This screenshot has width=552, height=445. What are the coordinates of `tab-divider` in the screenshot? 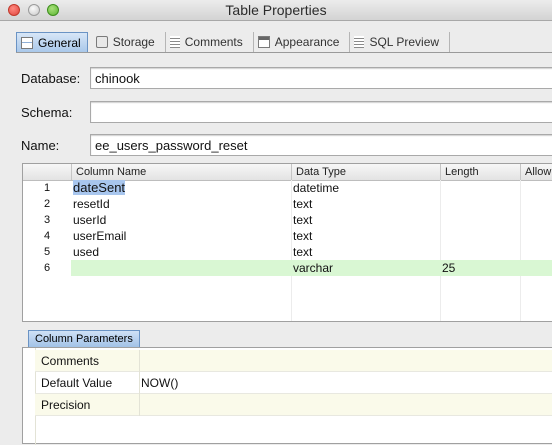 It's located at (284, 52).